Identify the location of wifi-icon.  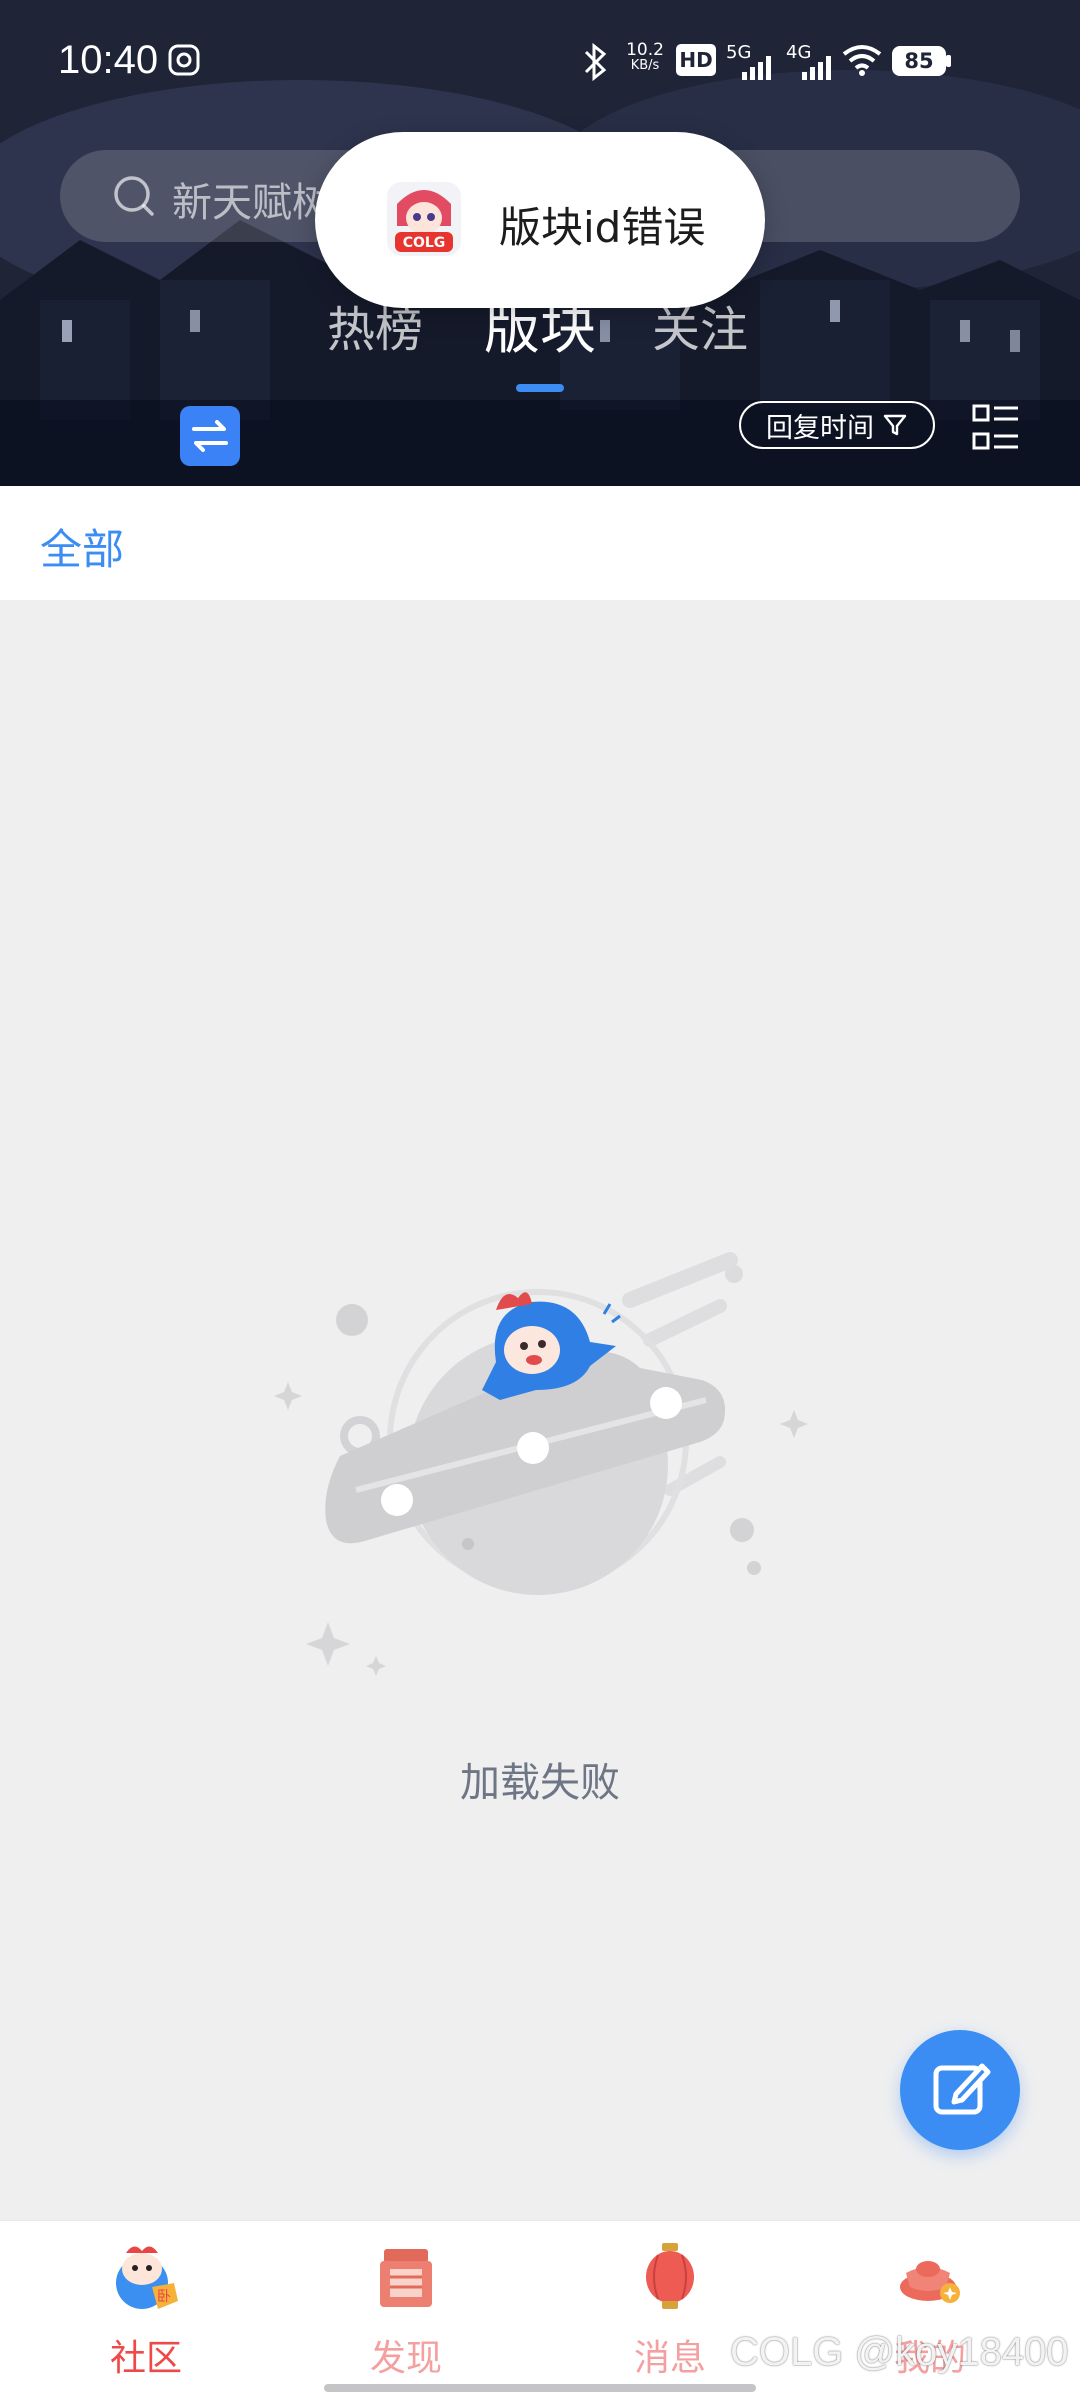
(862, 60).